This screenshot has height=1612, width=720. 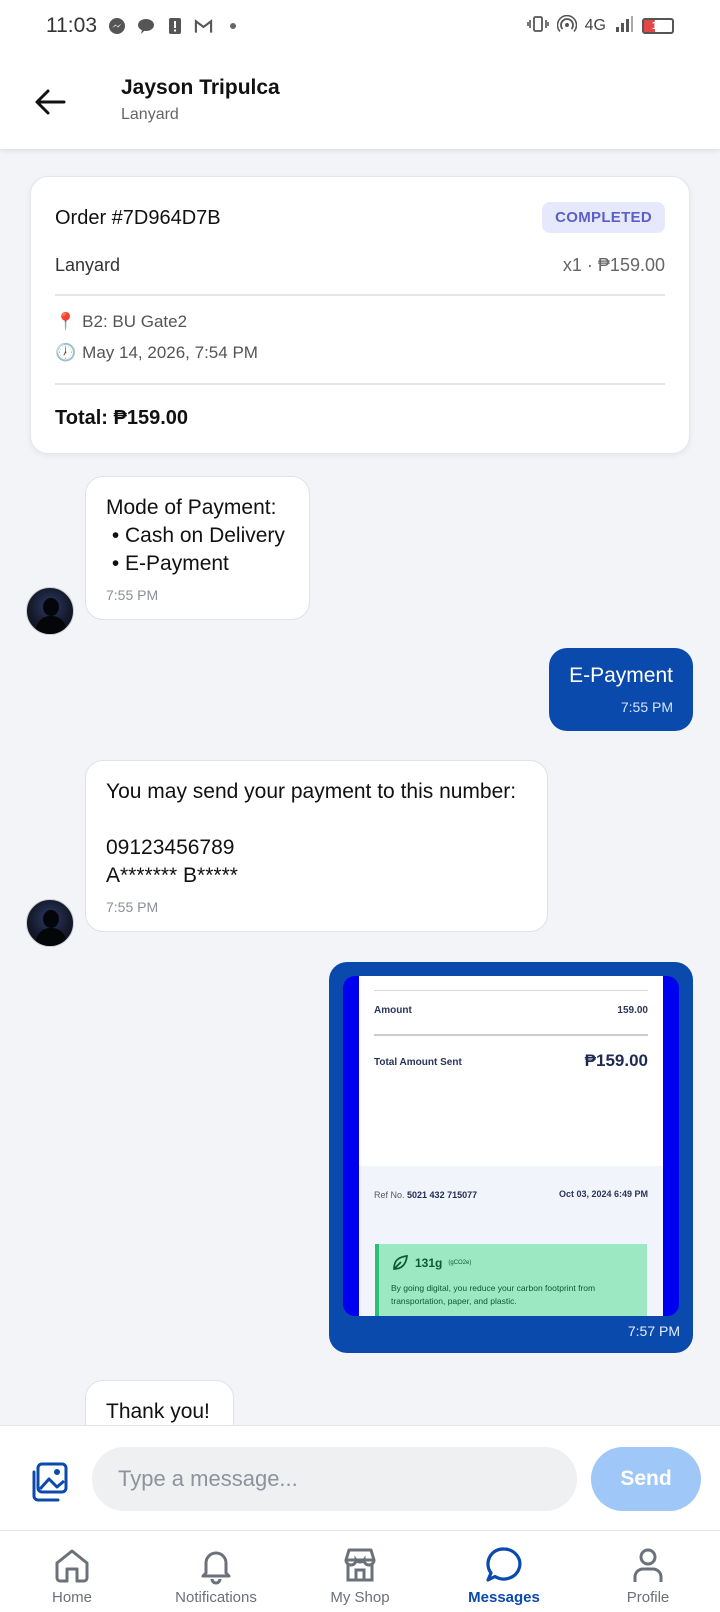 What do you see at coordinates (360, 26) in the screenshot?
I see `status-bar: 11:03 4G 17` at bounding box center [360, 26].